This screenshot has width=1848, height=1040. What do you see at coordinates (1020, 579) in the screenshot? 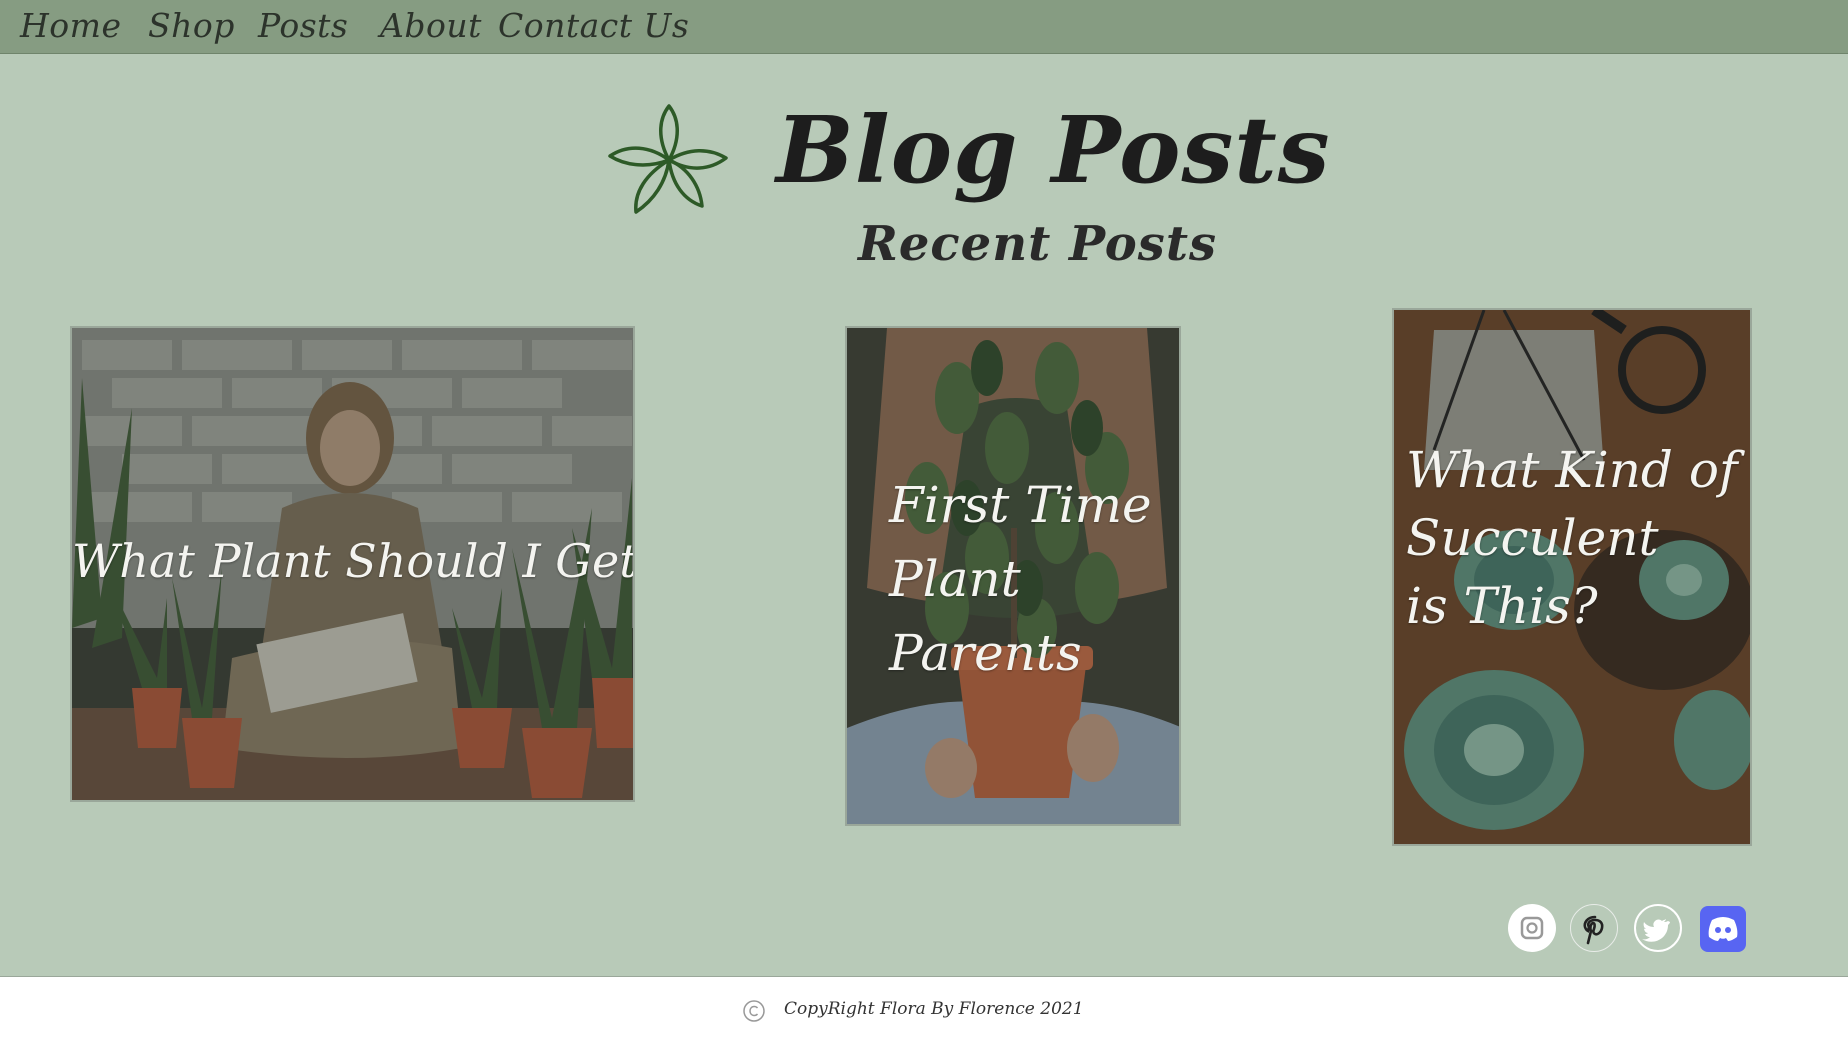
I see `post-title: First Time Plant Parents` at bounding box center [1020, 579].